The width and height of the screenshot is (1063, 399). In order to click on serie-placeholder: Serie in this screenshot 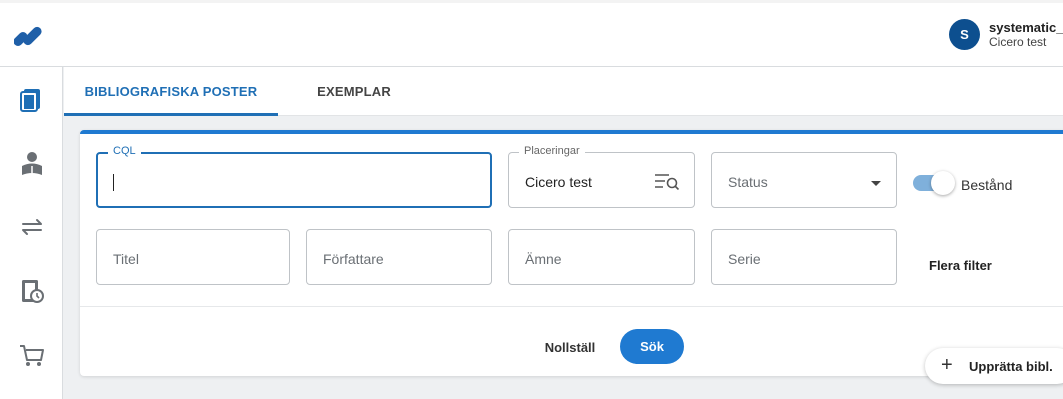, I will do `click(744, 259)`.